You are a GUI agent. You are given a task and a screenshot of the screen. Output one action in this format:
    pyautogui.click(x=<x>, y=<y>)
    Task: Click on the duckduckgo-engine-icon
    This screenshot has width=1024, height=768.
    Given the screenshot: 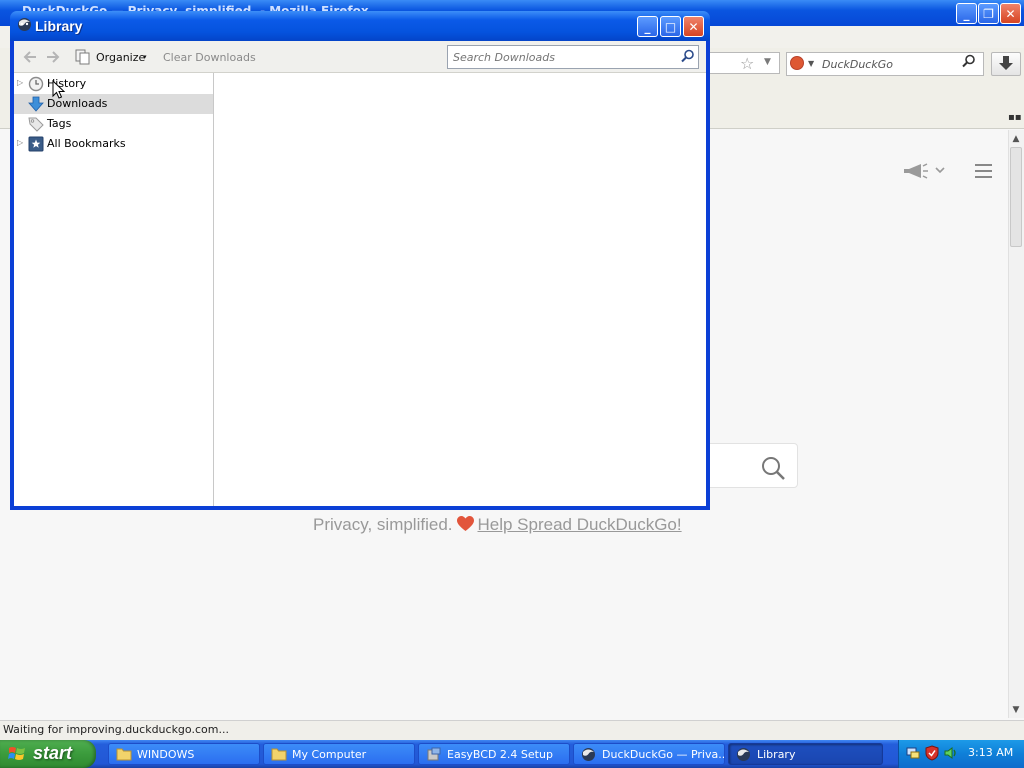 What is the action you would take?
    pyautogui.click(x=797, y=63)
    